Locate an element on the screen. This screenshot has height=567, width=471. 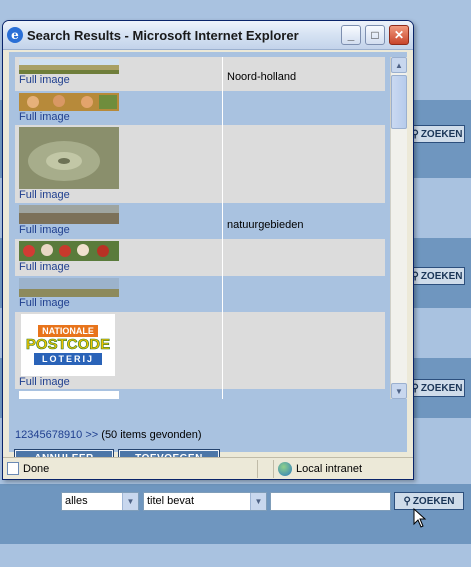
close-button: ✕ is located at coordinates (399, 35).